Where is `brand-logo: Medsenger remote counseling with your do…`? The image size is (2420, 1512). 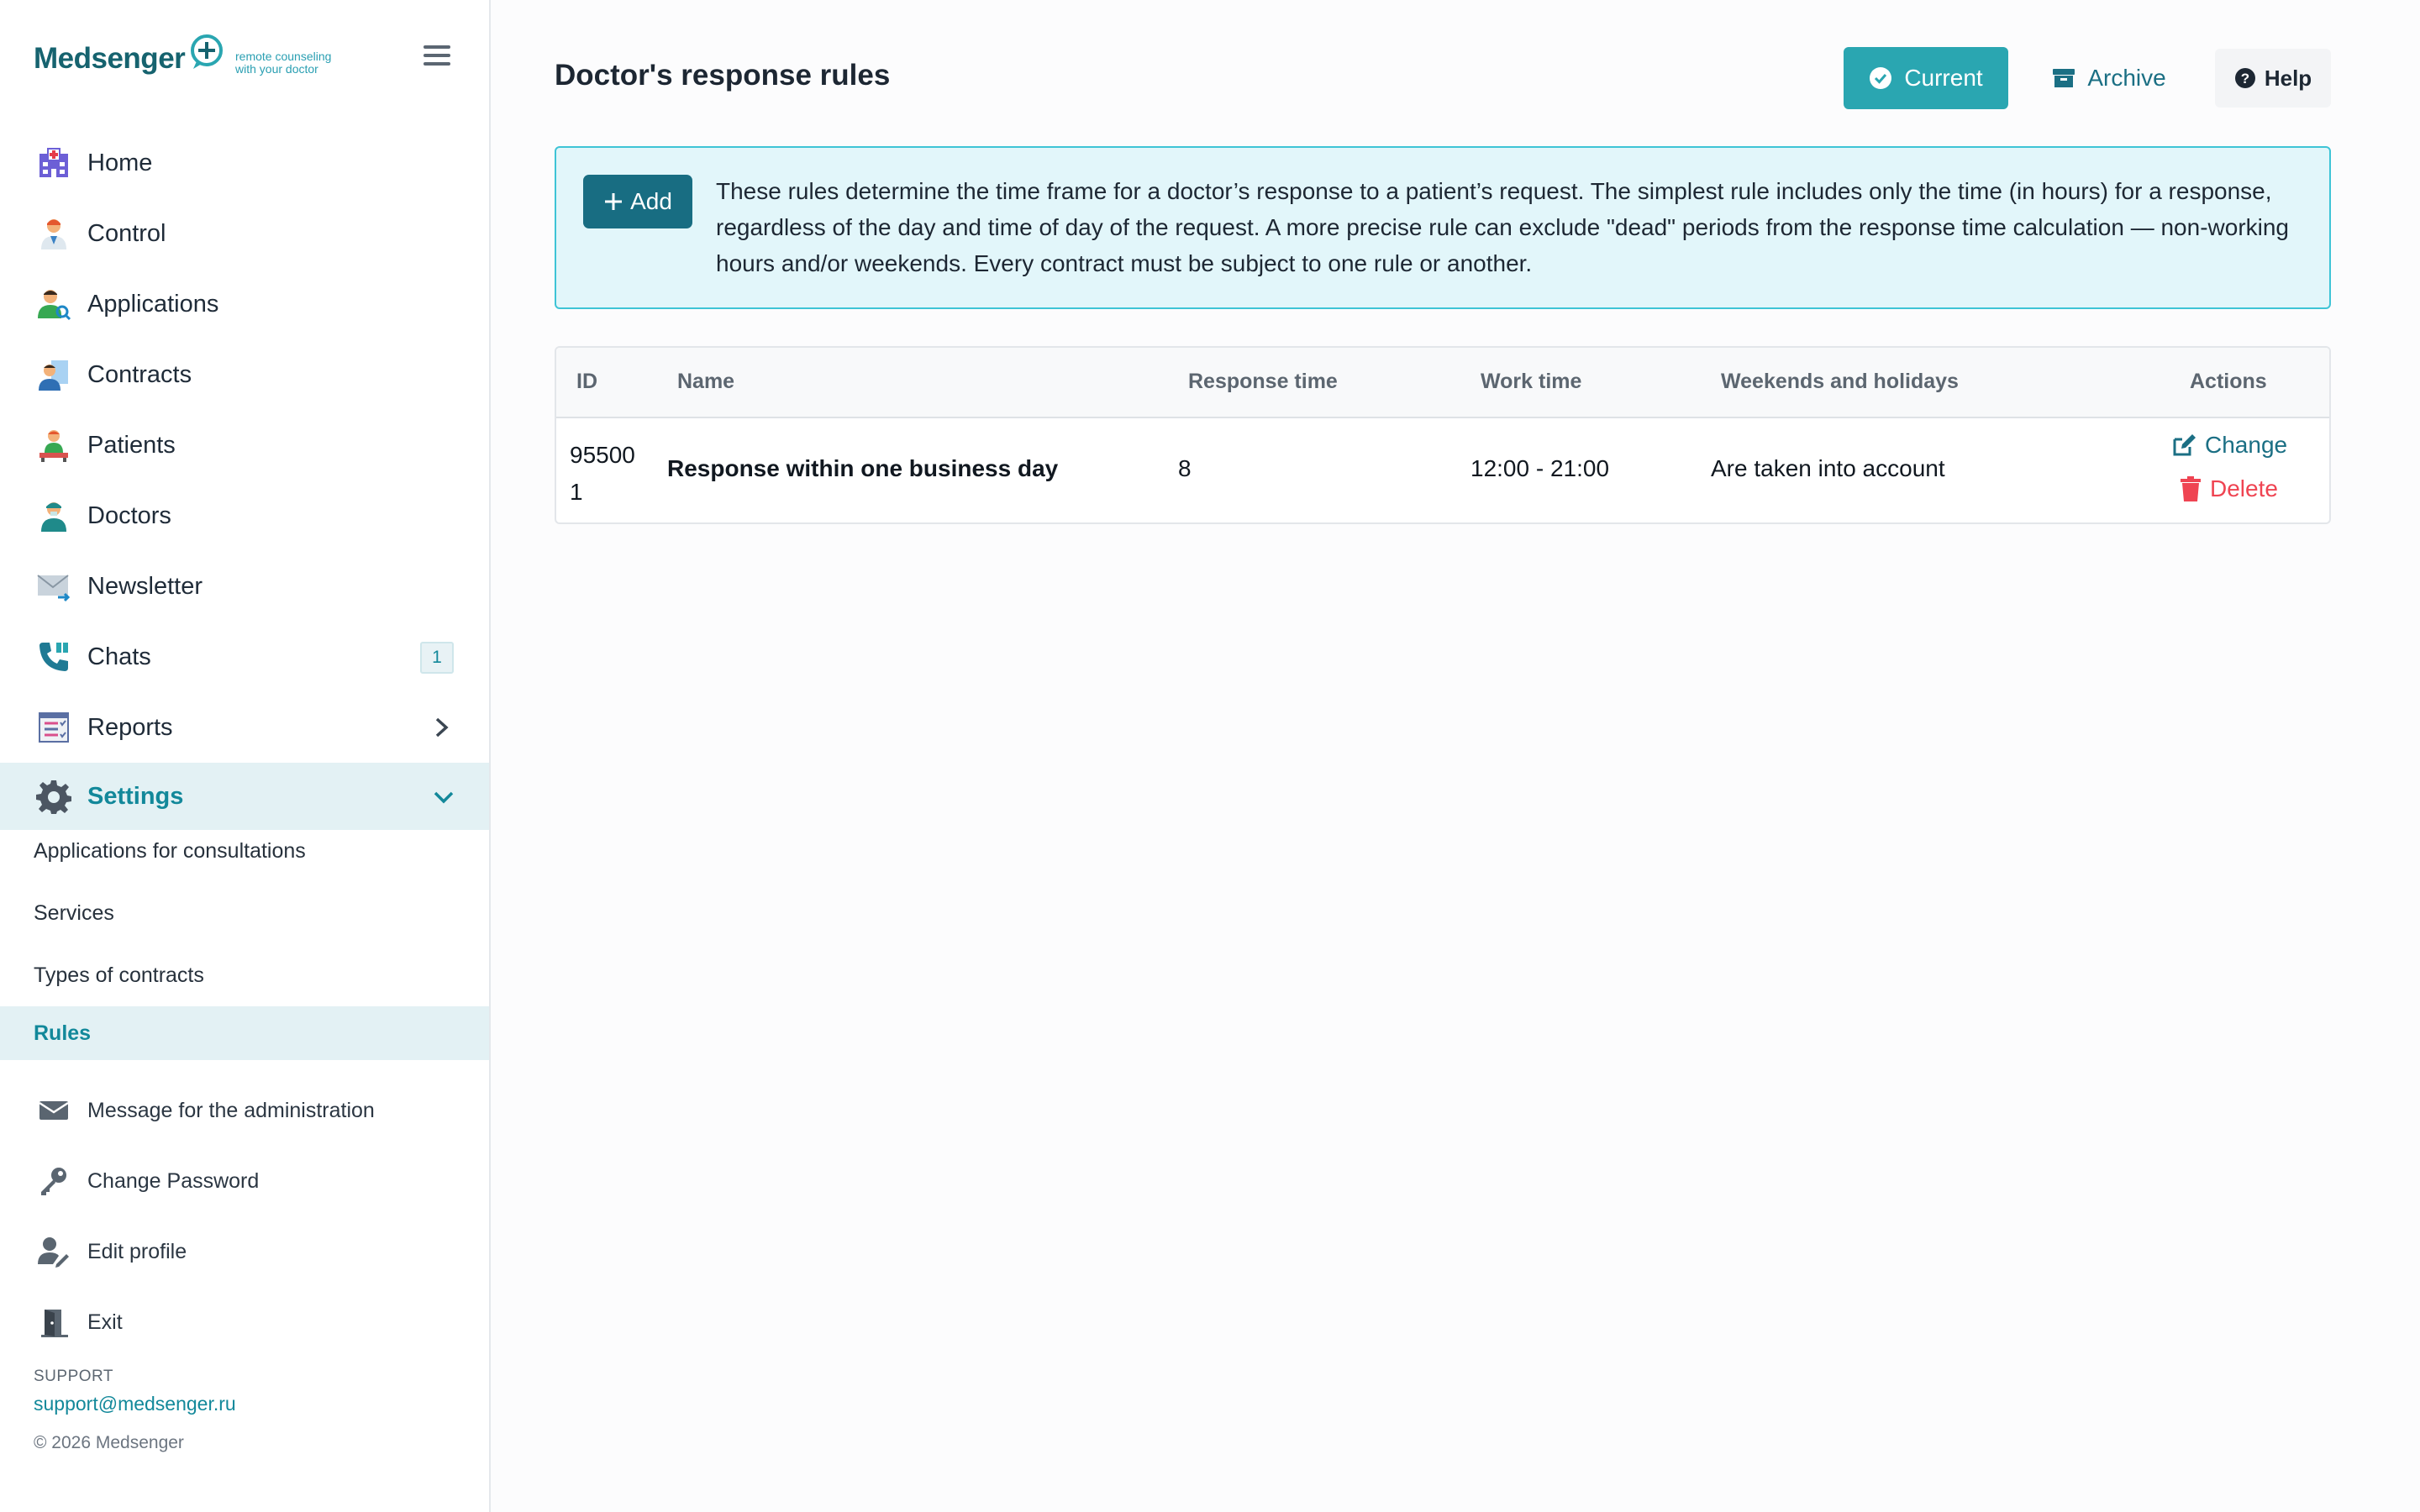 brand-logo: Medsenger remote counseling with your do… is located at coordinates (202, 59).